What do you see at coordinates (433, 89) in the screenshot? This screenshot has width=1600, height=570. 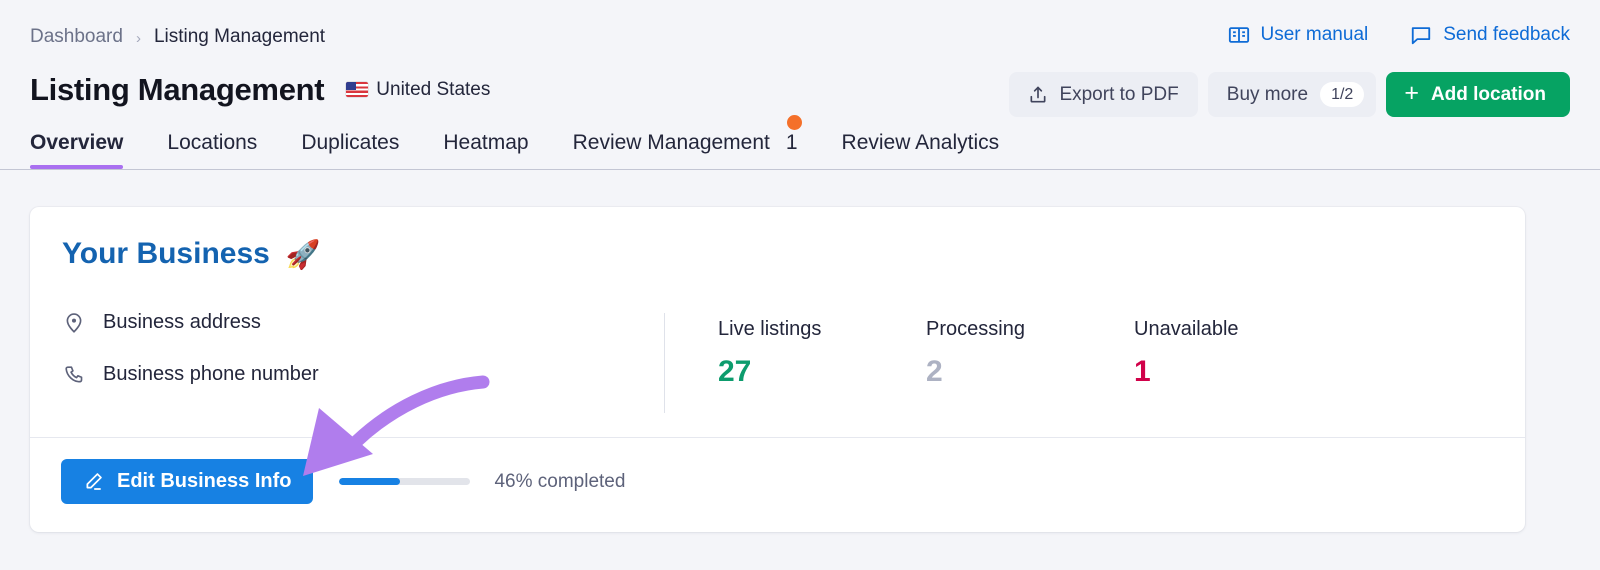 I see `country-label: United States` at bounding box center [433, 89].